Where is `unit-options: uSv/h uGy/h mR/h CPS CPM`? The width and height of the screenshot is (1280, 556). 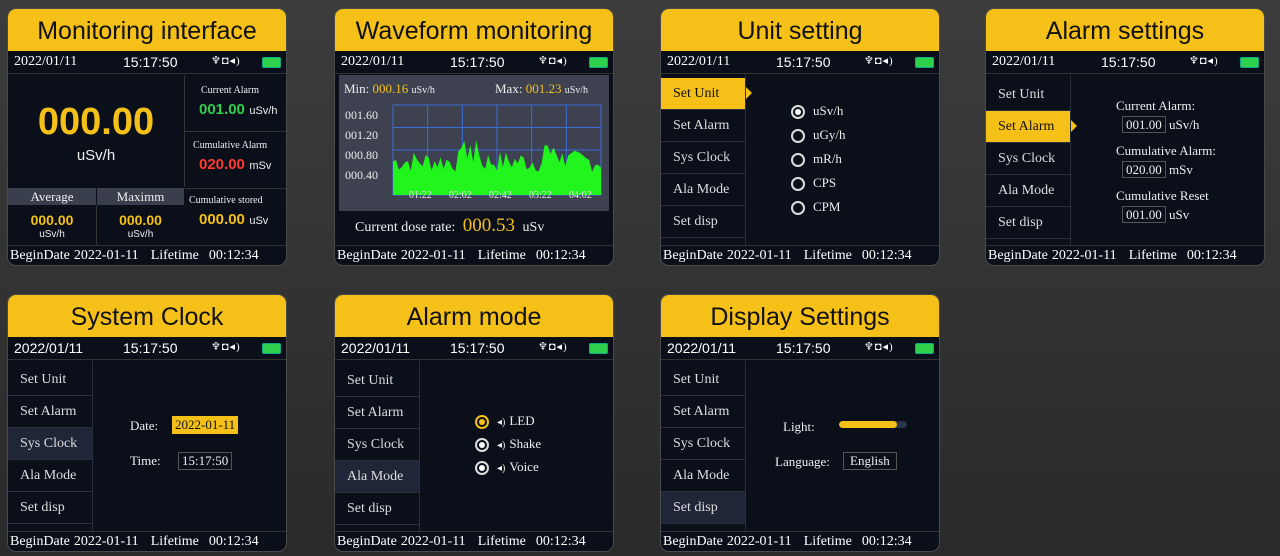
unit-options: uSv/h uGy/h mR/h CPS CPM is located at coordinates (818, 163).